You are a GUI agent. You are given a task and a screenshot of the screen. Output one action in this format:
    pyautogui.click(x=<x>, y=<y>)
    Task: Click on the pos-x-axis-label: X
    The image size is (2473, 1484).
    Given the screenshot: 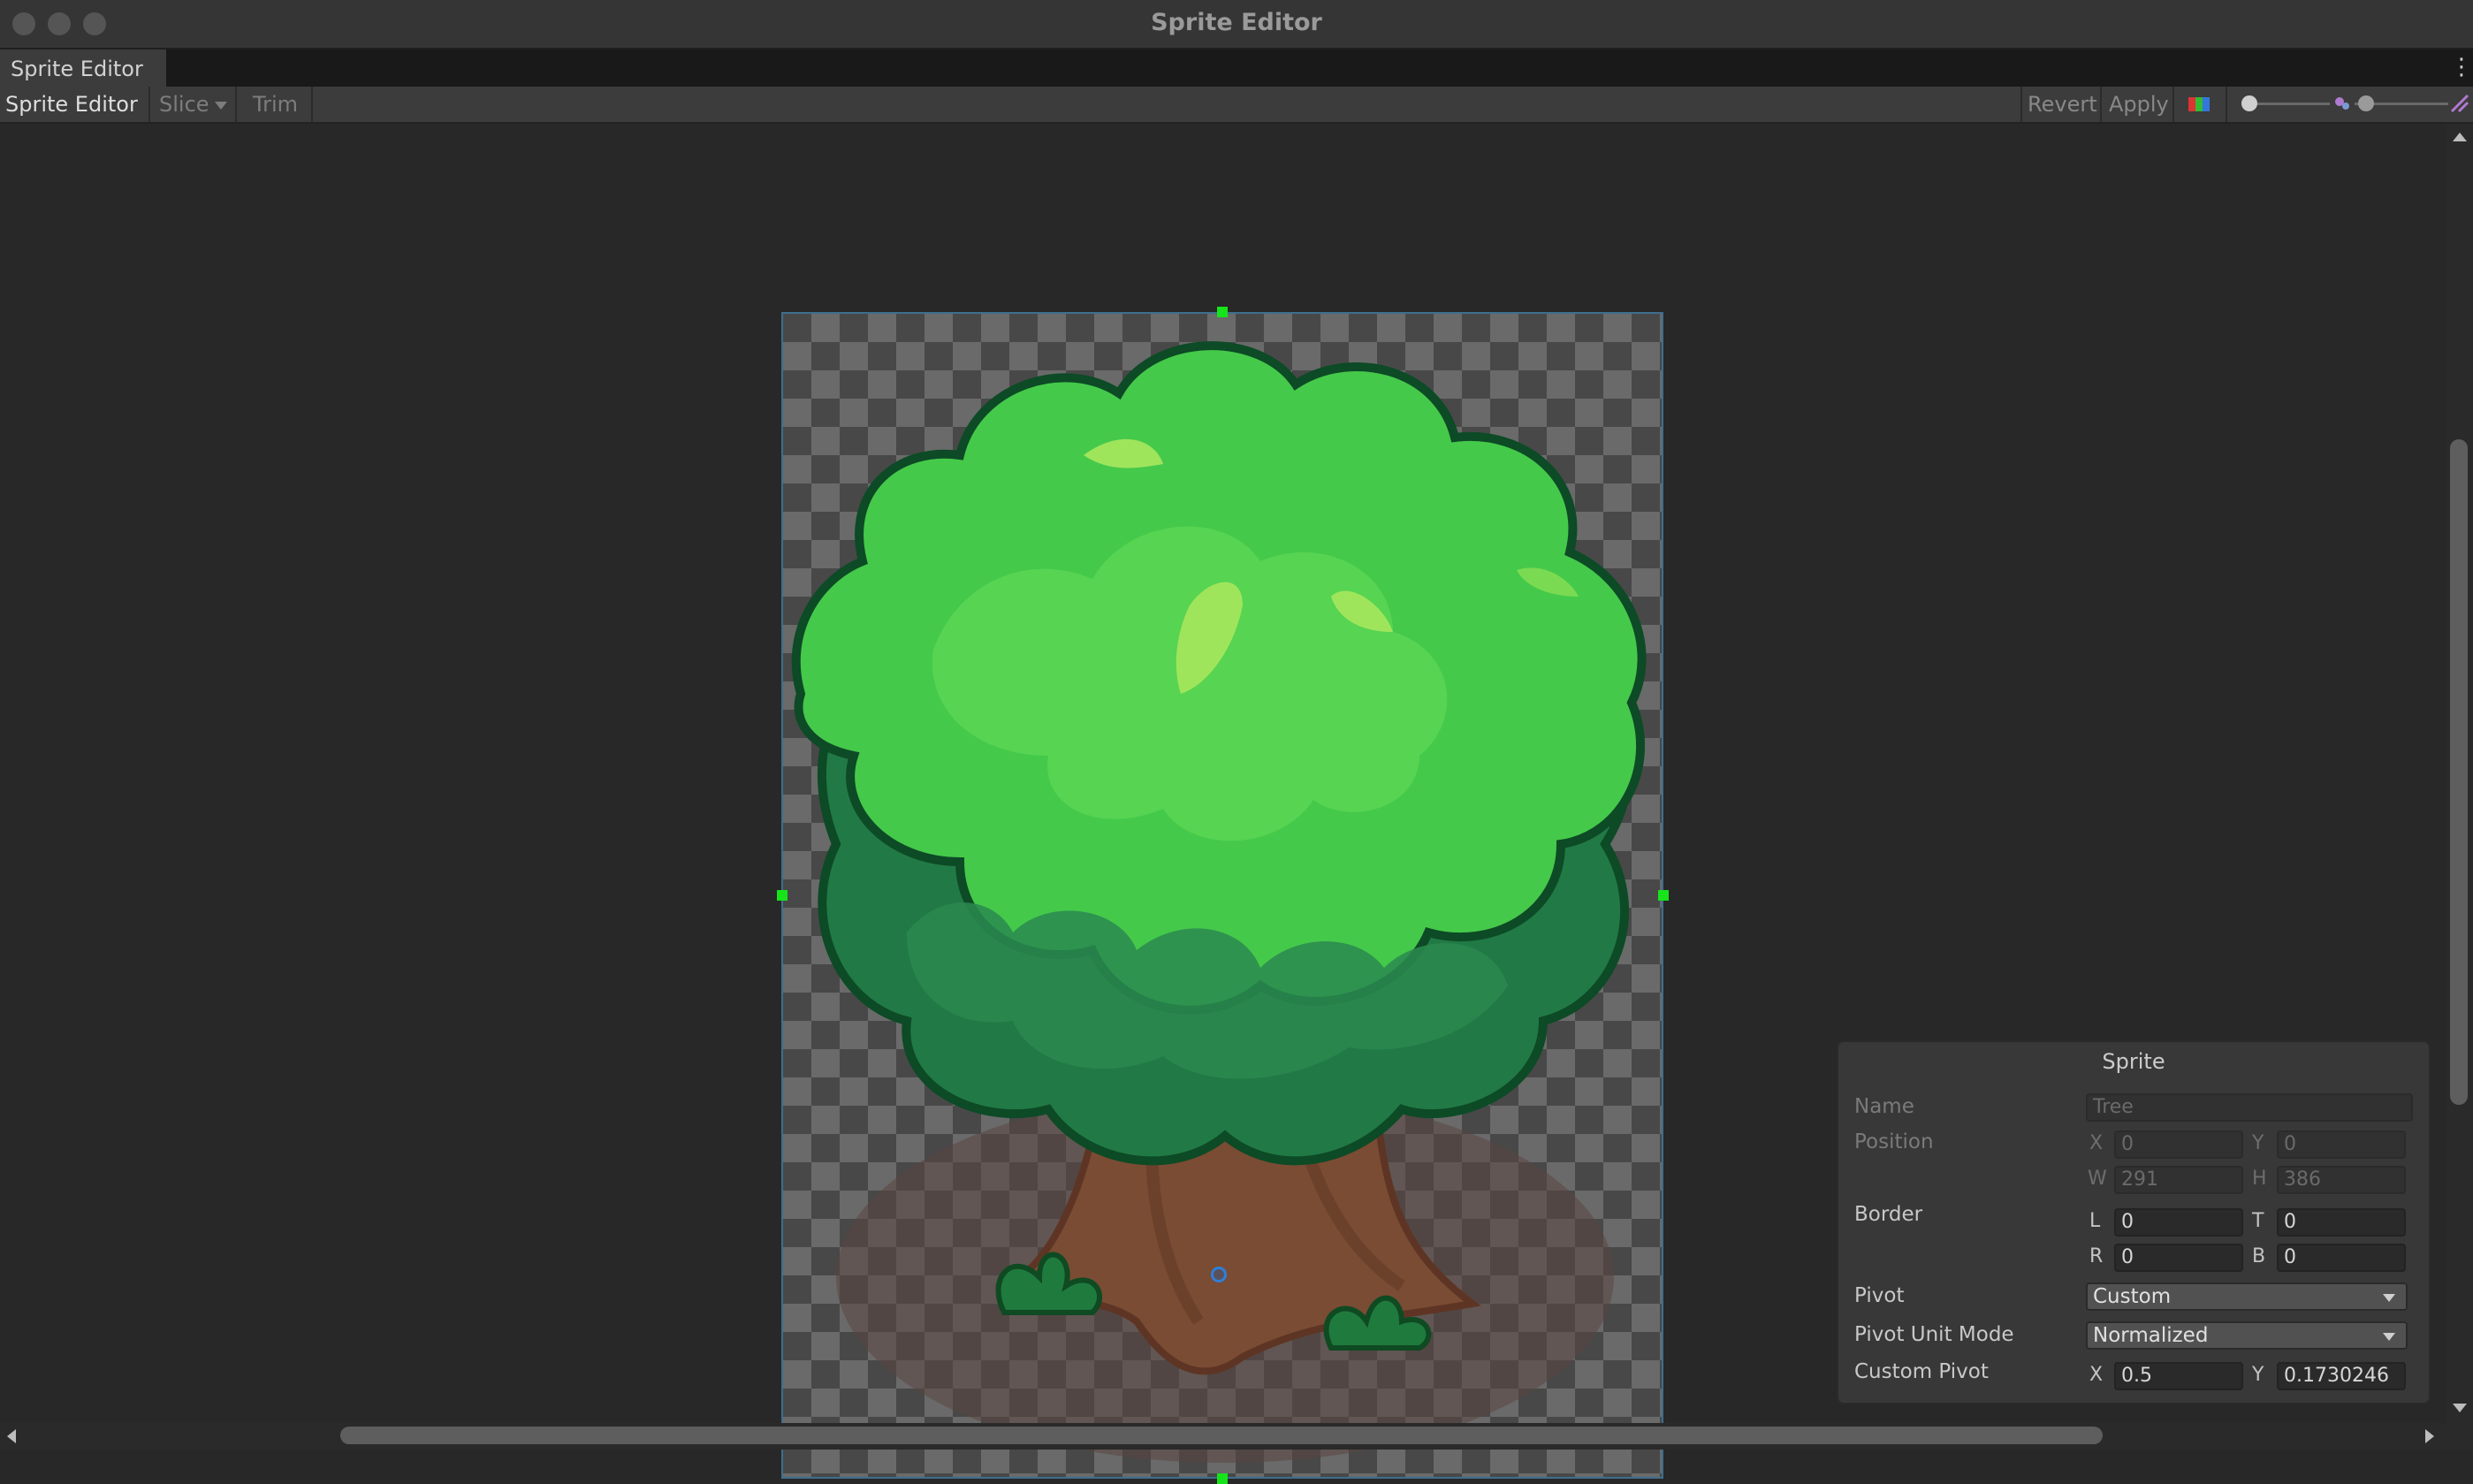 What is the action you would take?
    pyautogui.click(x=2096, y=1143)
    